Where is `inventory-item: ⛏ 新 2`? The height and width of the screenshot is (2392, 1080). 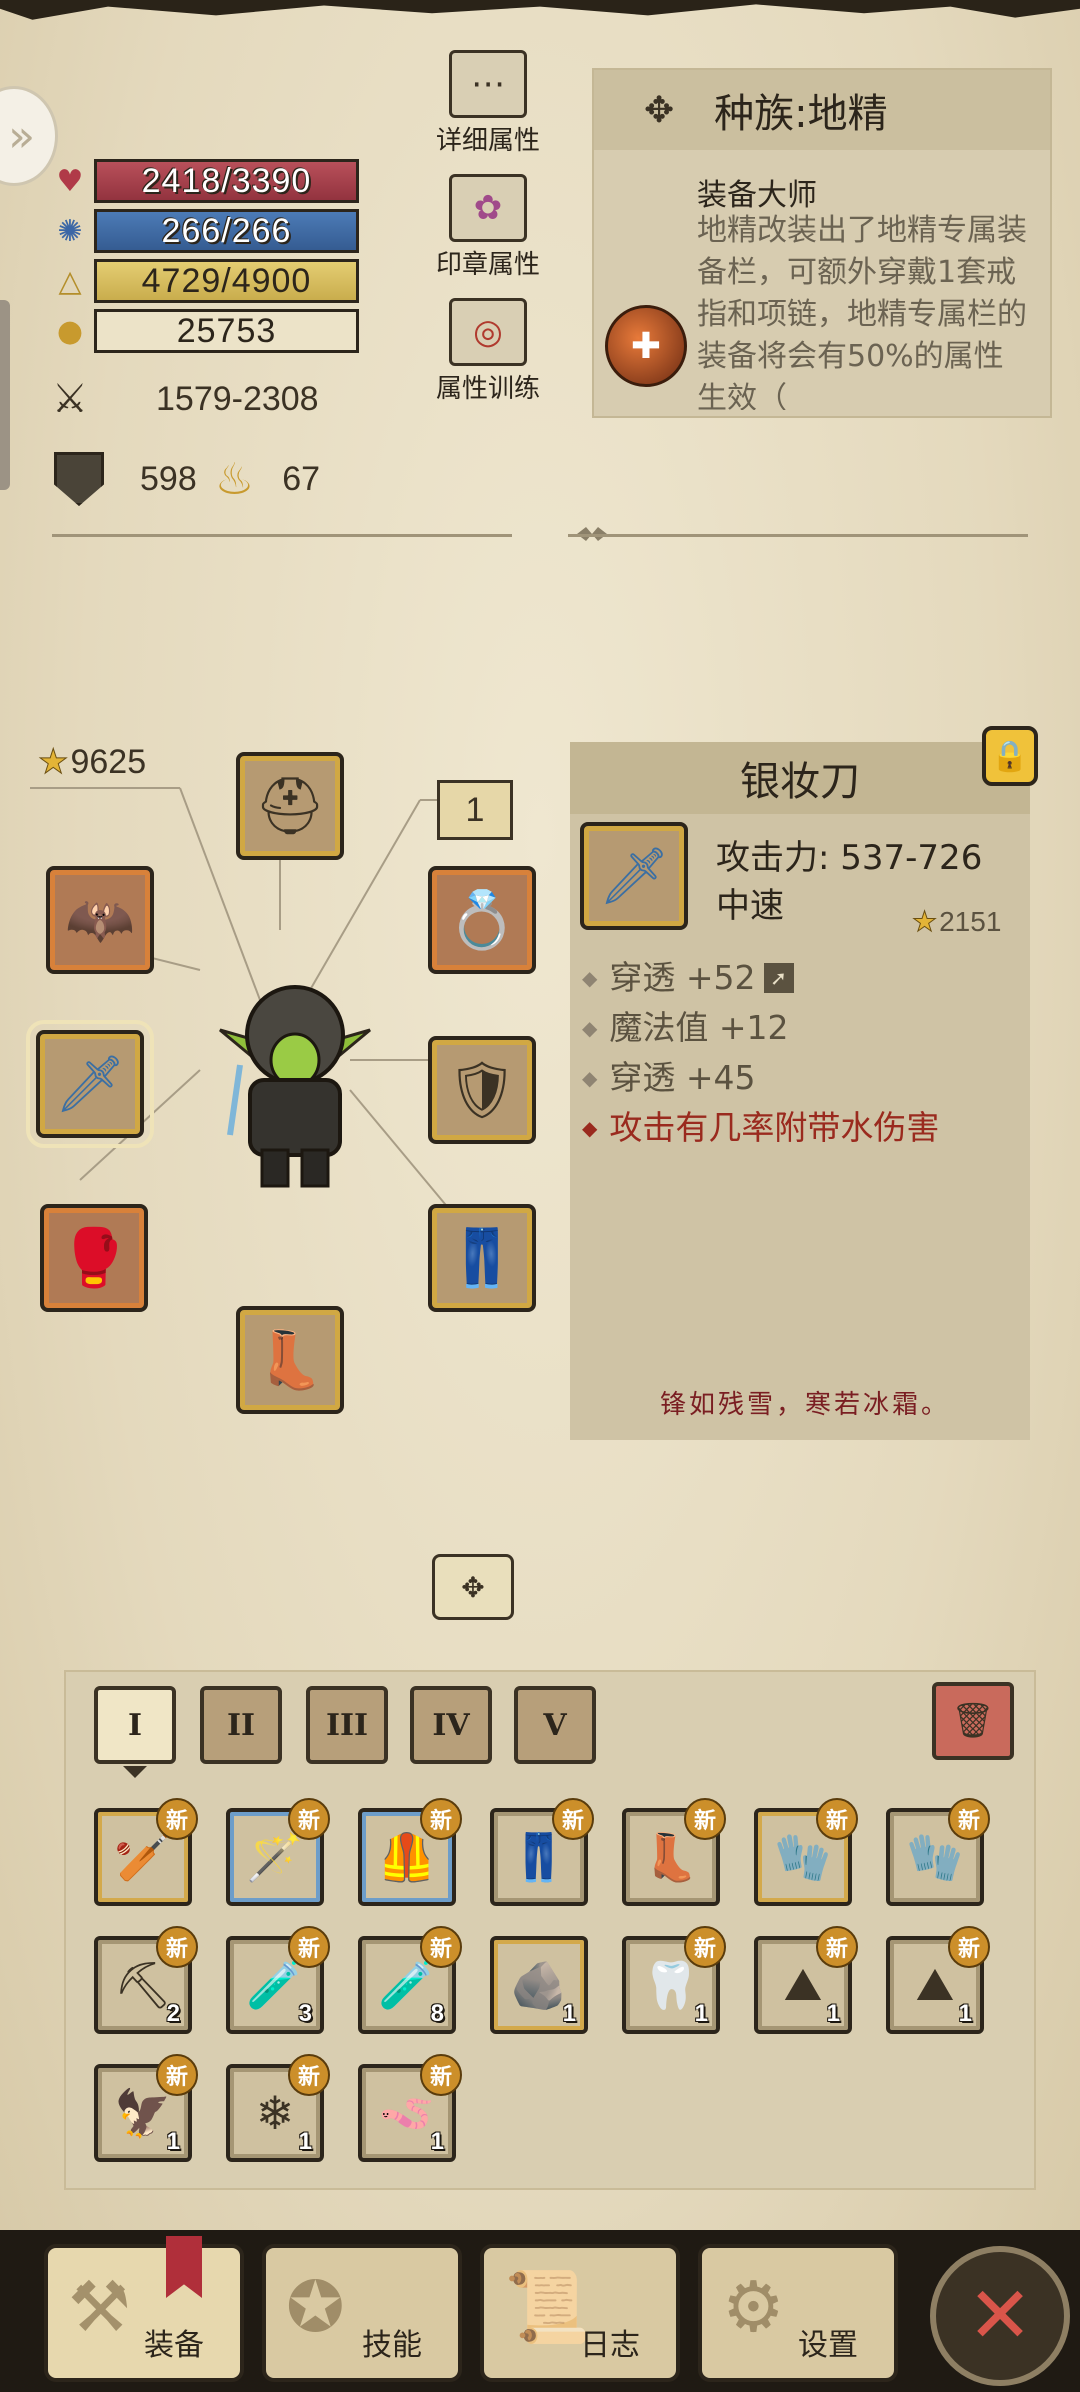
inventory-item: ⛏ 新 2 is located at coordinates (146, 1980).